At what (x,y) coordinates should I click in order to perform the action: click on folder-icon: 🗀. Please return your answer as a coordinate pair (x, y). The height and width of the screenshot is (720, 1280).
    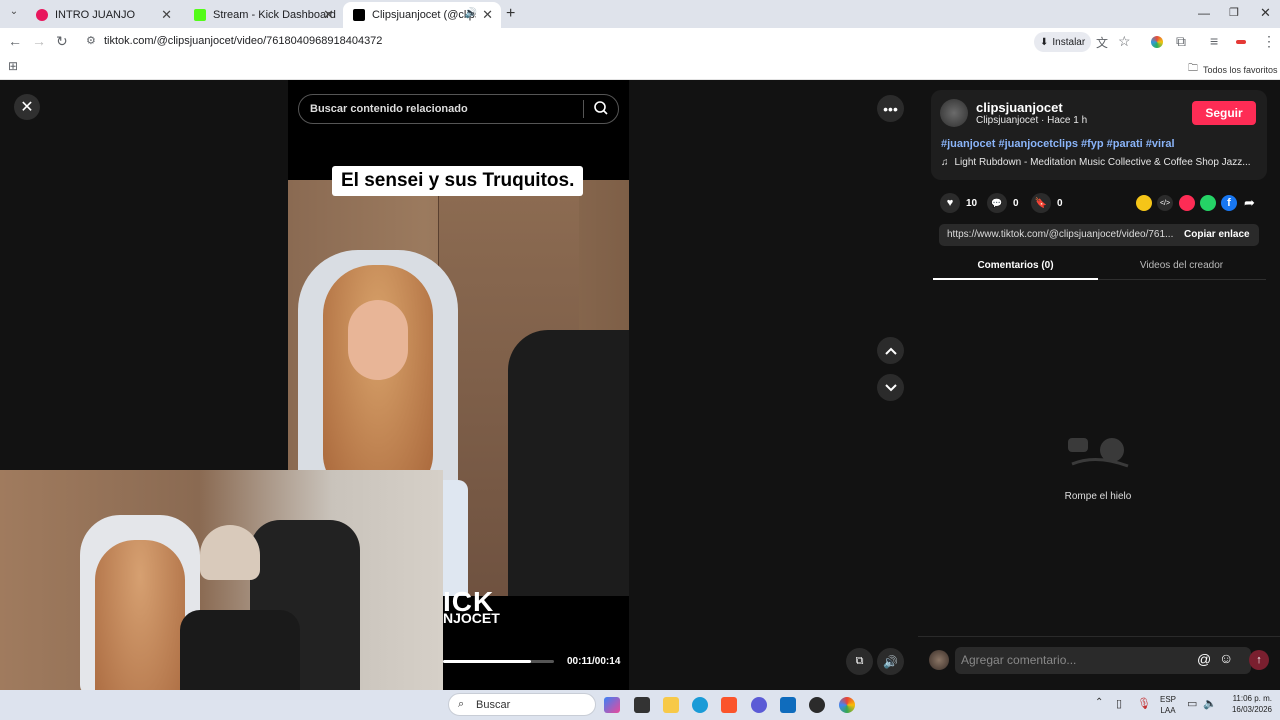
    Looking at the image, I should click on (1193, 68).